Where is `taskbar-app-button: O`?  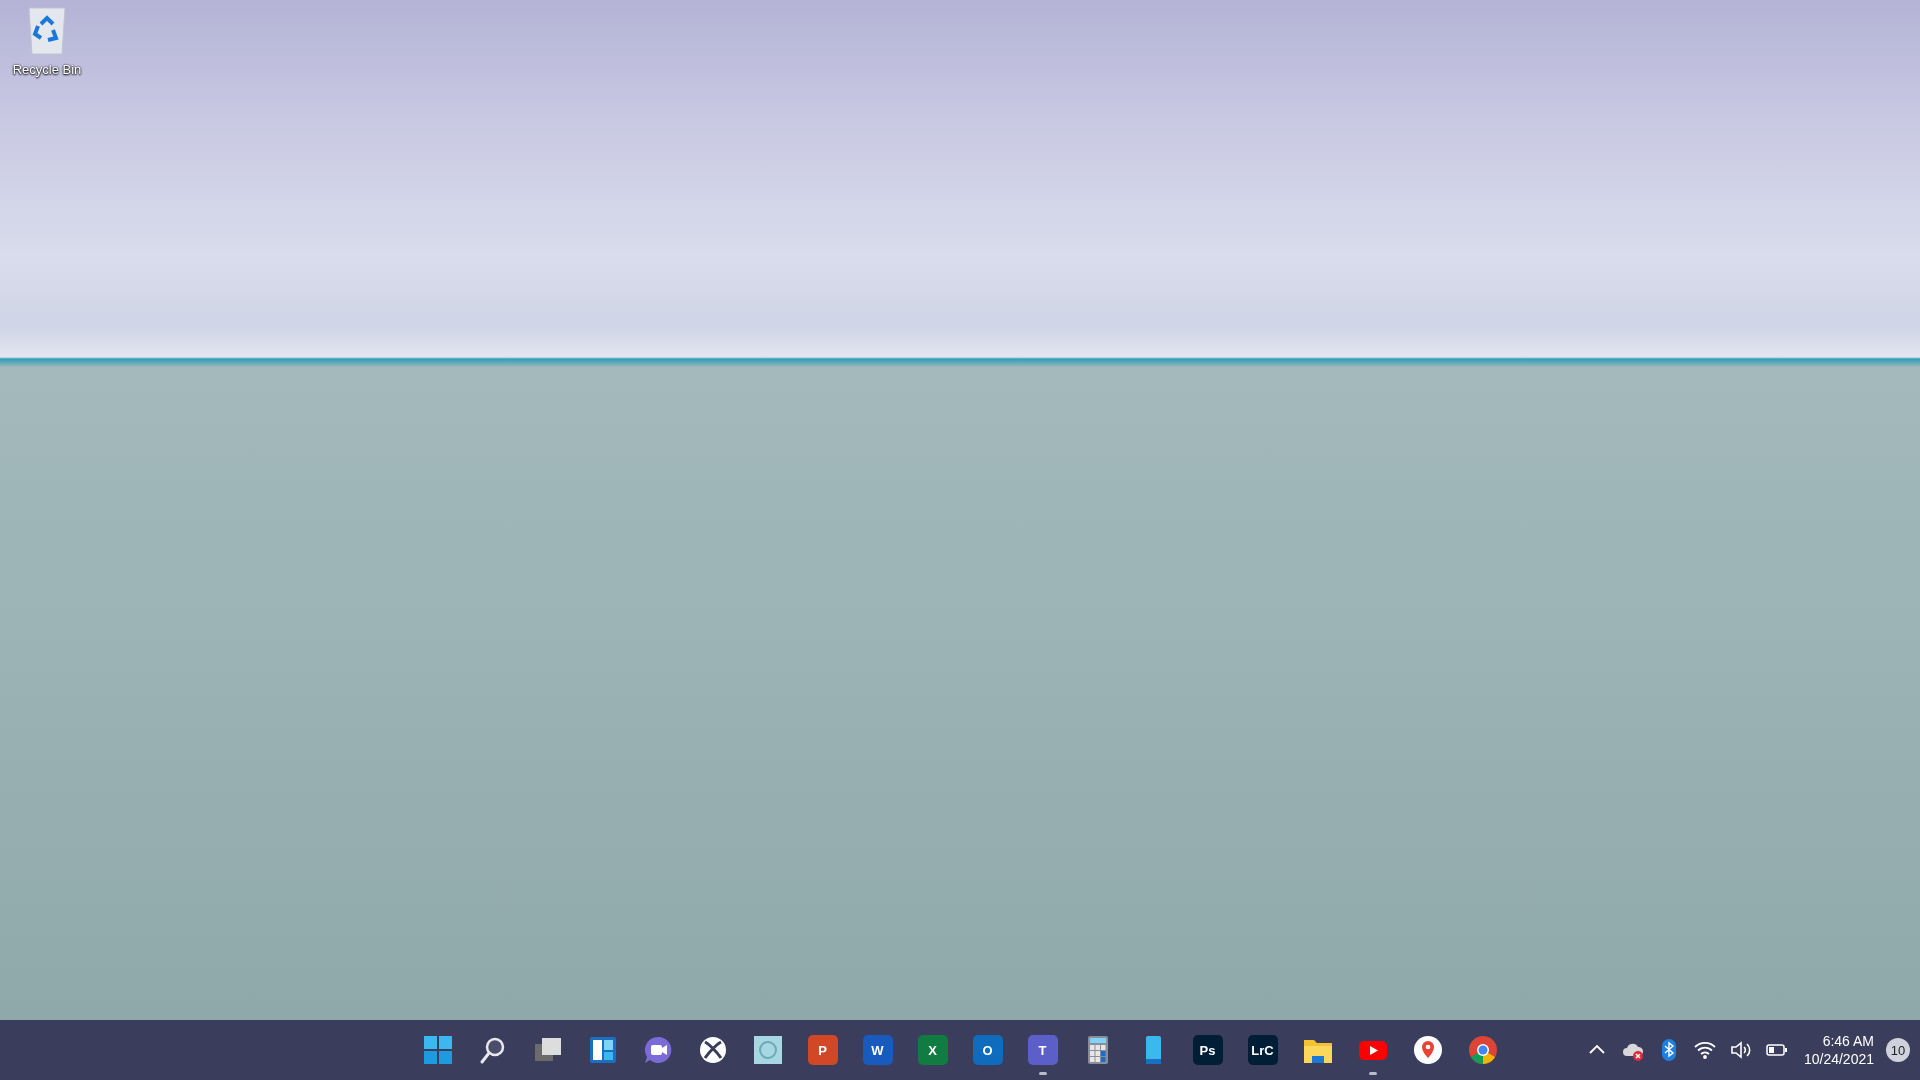
taskbar-app-button: O is located at coordinates (987, 1050).